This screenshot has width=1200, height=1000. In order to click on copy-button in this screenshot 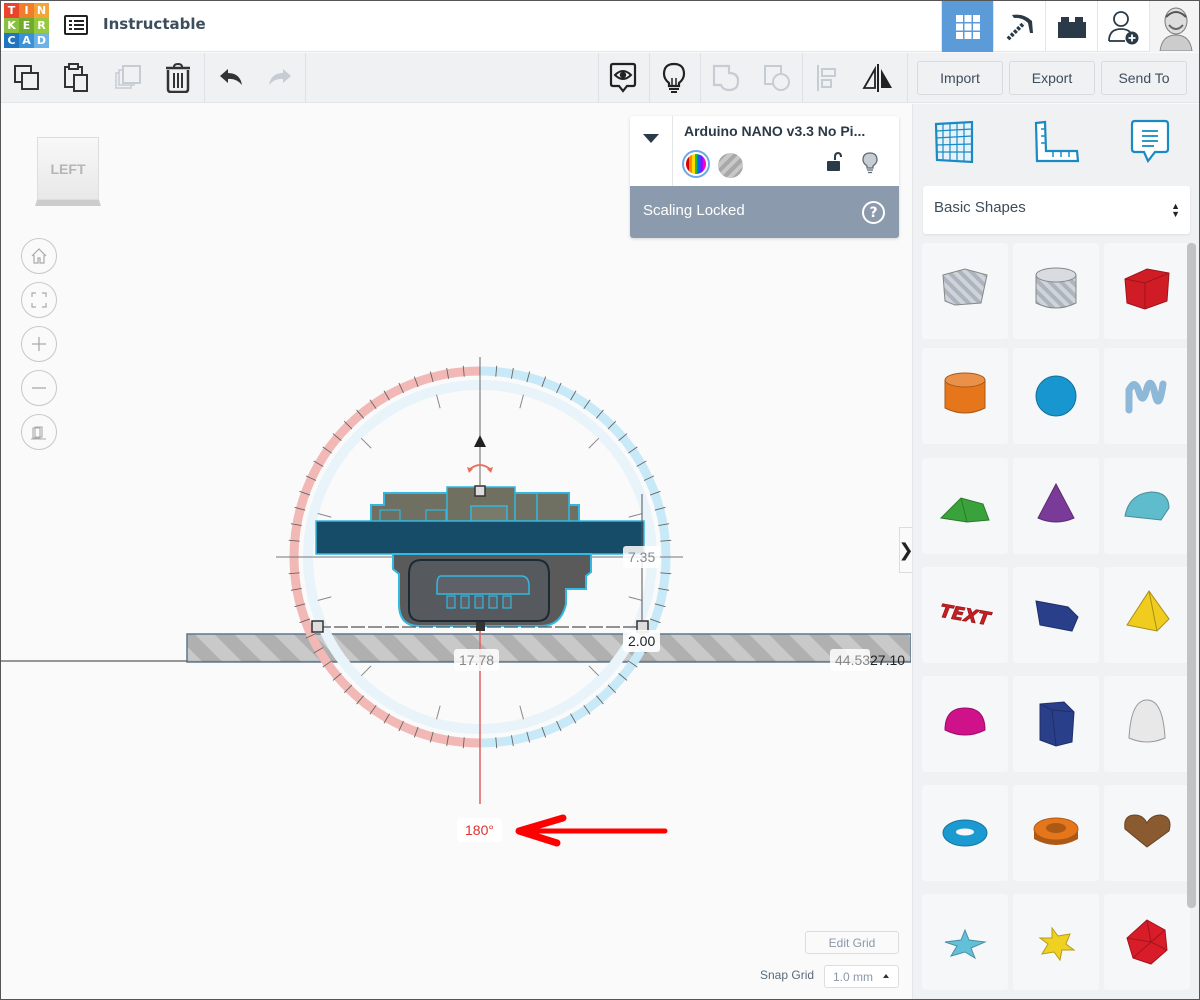, I will do `click(27, 78)`.